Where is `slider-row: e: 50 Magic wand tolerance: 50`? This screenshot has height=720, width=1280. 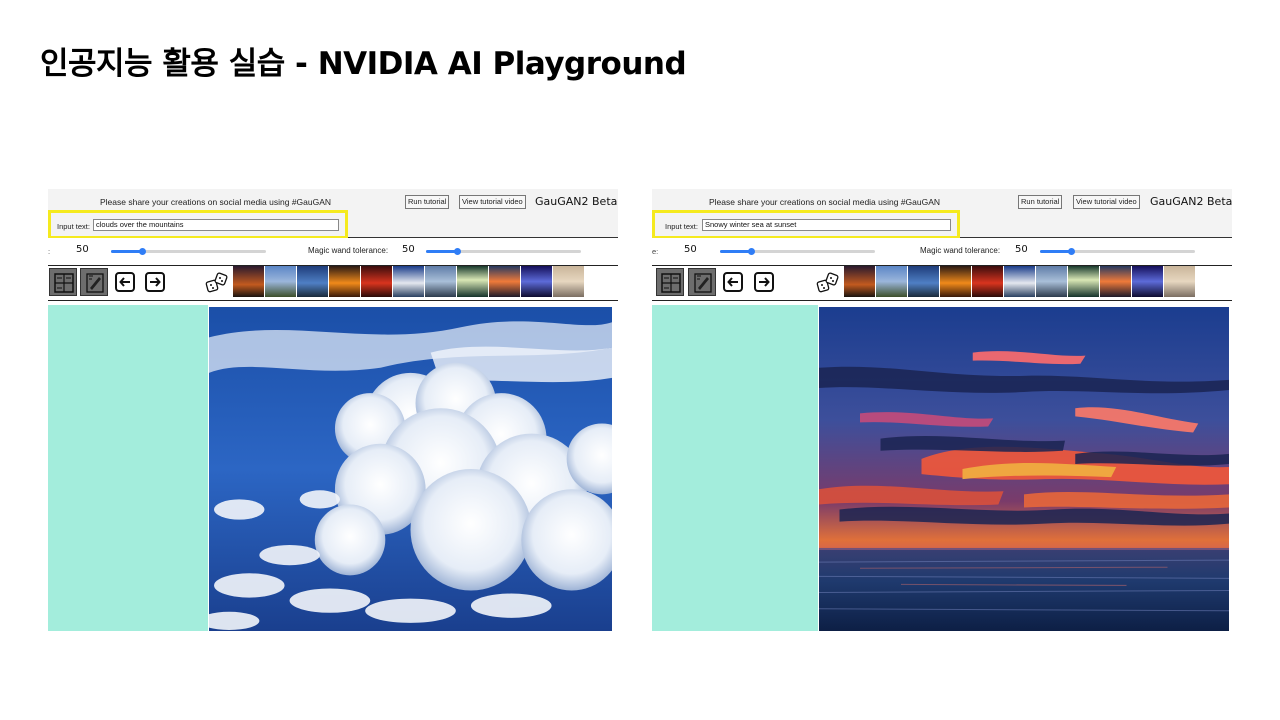 slider-row: e: 50 Magic wand tolerance: 50 is located at coordinates (942, 252).